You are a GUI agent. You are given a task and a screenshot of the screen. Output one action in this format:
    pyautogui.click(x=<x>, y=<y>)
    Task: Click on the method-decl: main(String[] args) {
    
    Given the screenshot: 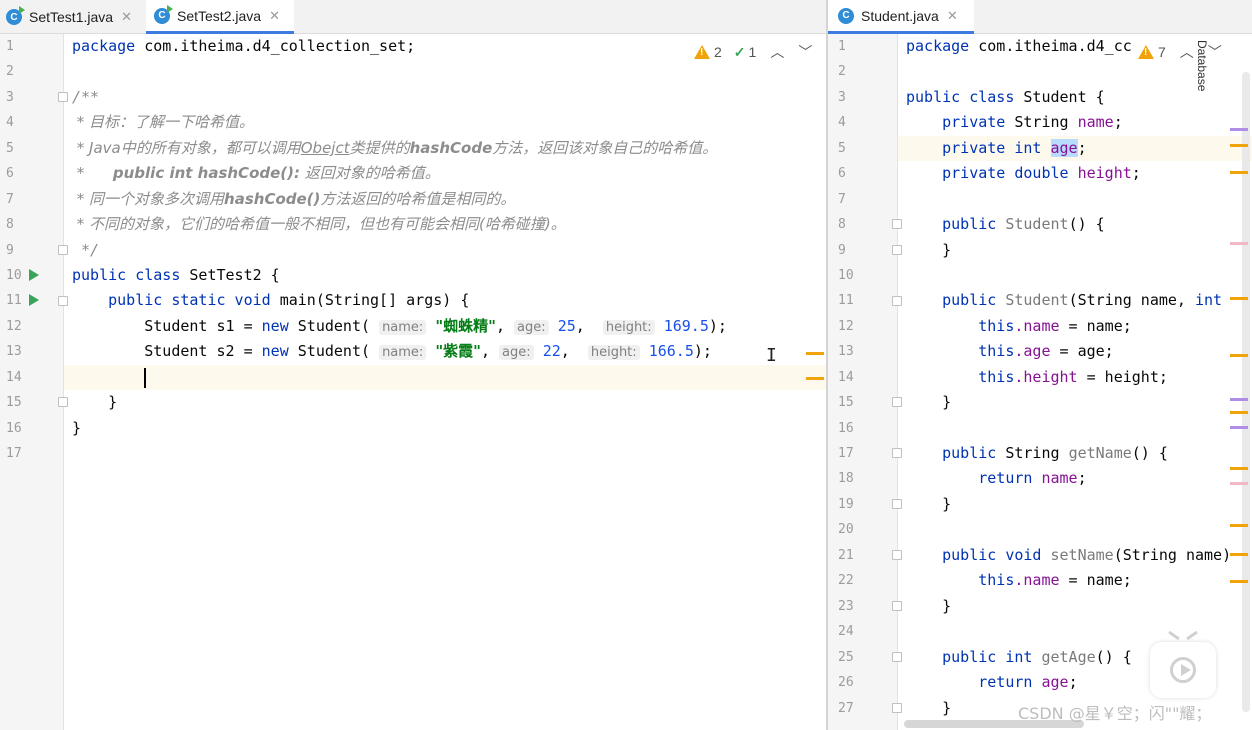 What is the action you would take?
    pyautogui.click(x=370, y=300)
    